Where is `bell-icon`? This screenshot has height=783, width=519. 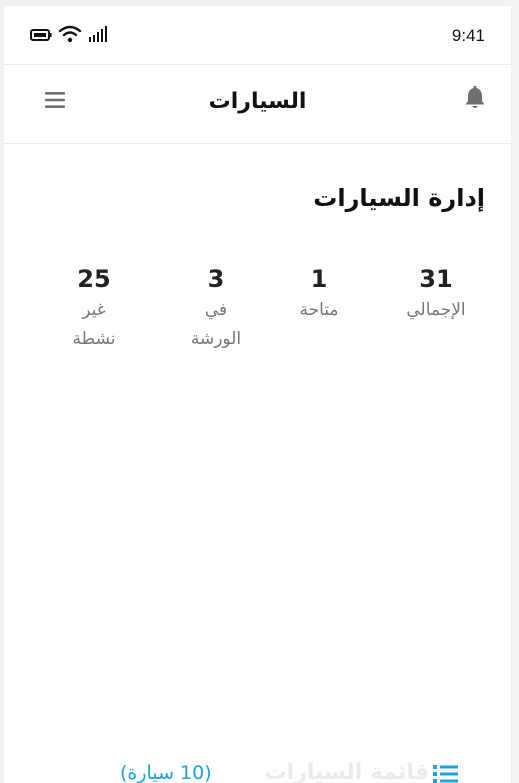 bell-icon is located at coordinates (475, 98).